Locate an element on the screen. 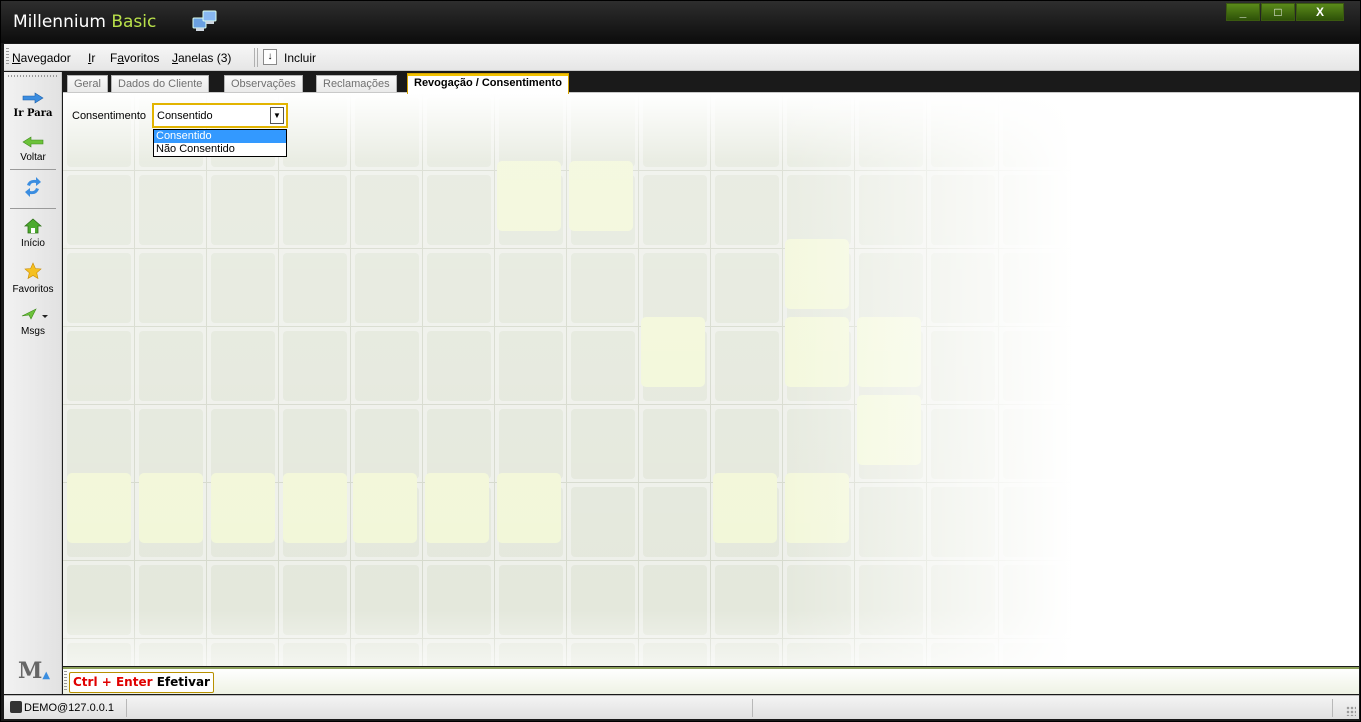  ir-para-button: Ir Para is located at coordinates (33, 105).